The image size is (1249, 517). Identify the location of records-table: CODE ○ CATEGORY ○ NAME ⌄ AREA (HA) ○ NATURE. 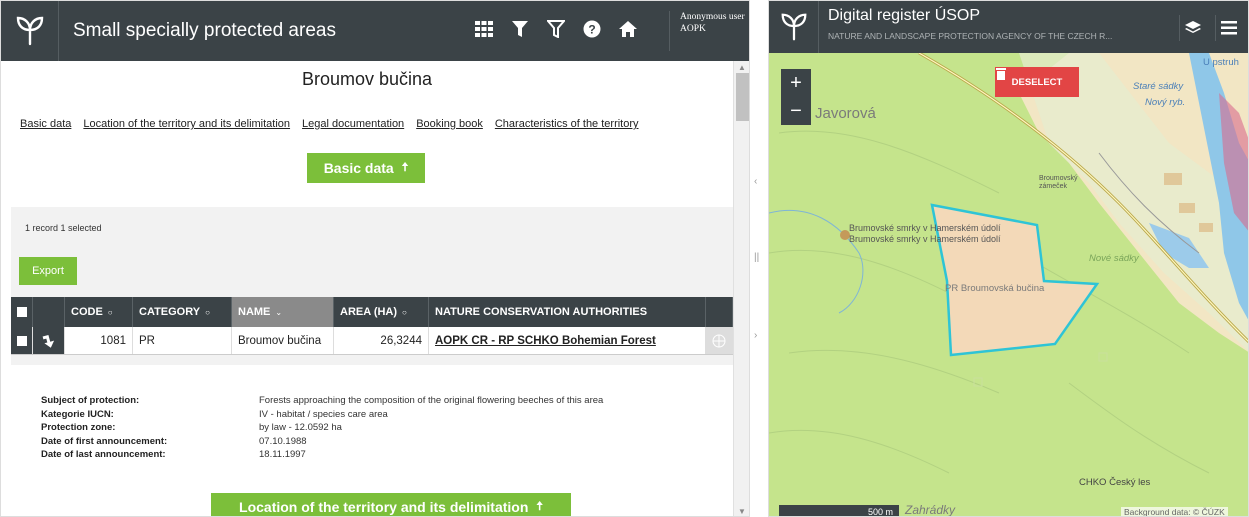
(372, 326).